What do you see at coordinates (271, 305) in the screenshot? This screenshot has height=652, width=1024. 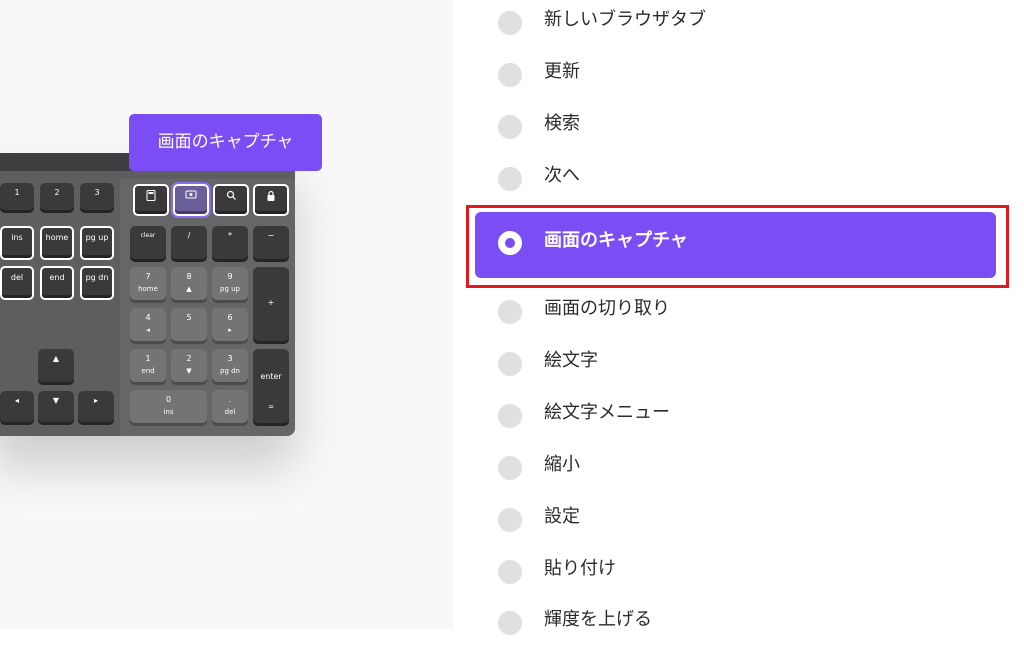 I see `plus-key: +` at bounding box center [271, 305].